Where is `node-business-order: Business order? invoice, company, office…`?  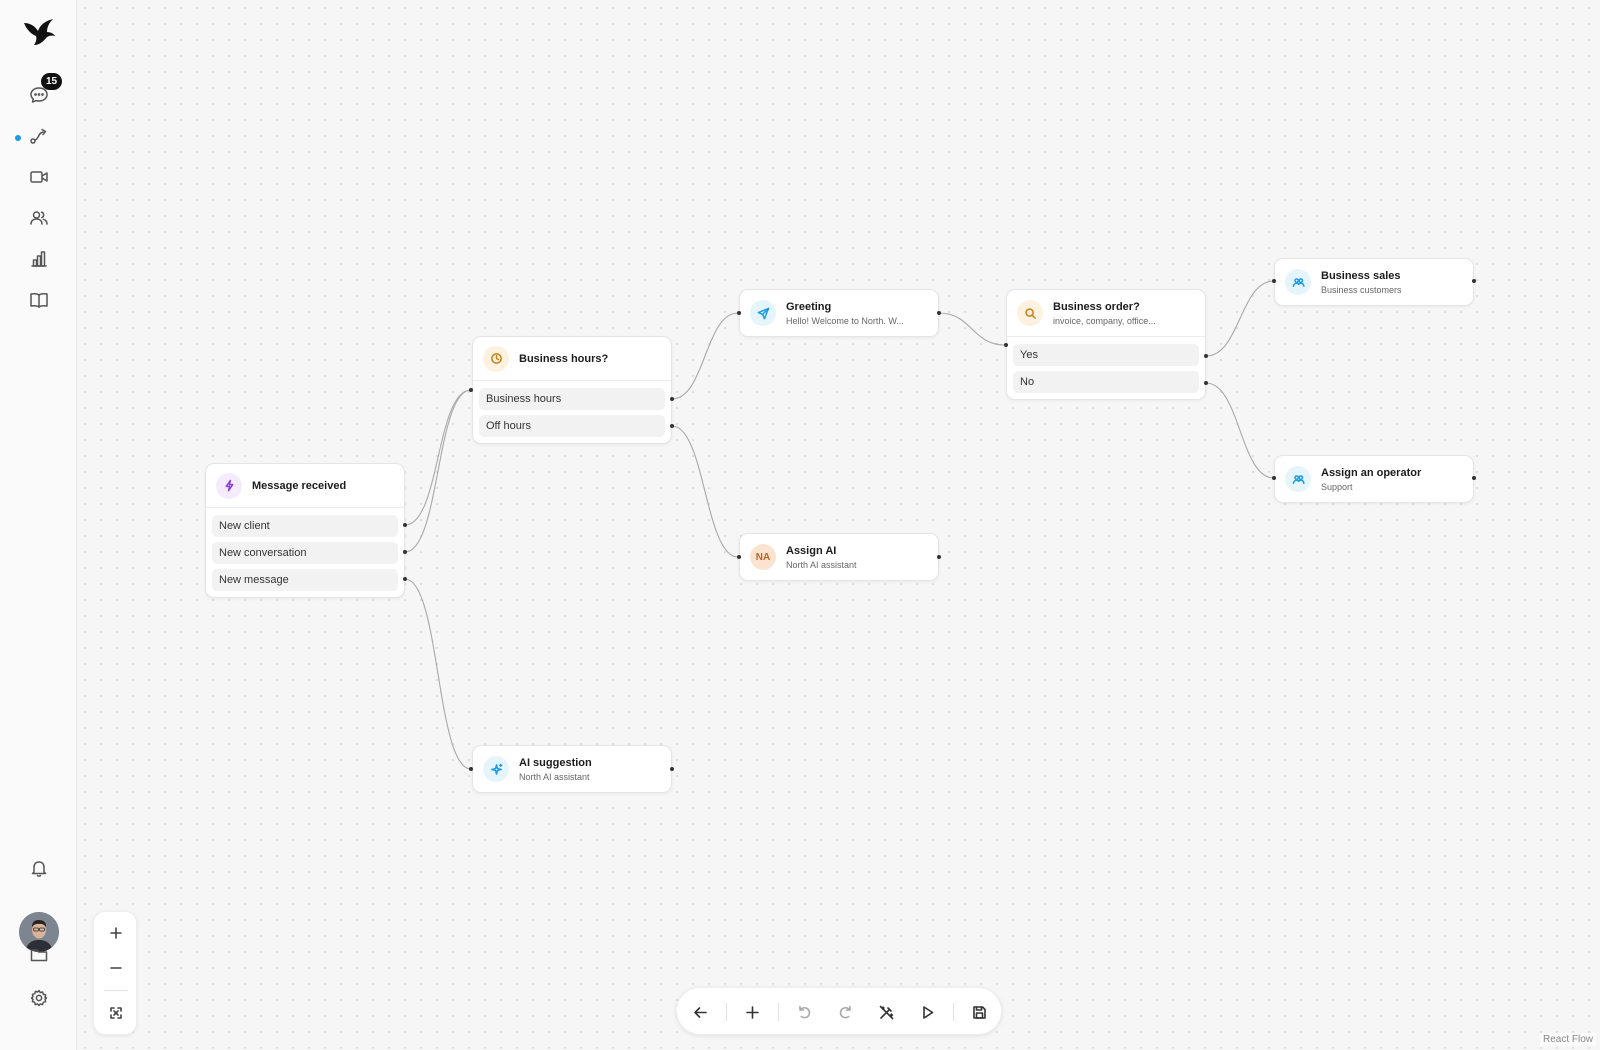 node-business-order: Business order? invoice, company, office… is located at coordinates (1106, 344).